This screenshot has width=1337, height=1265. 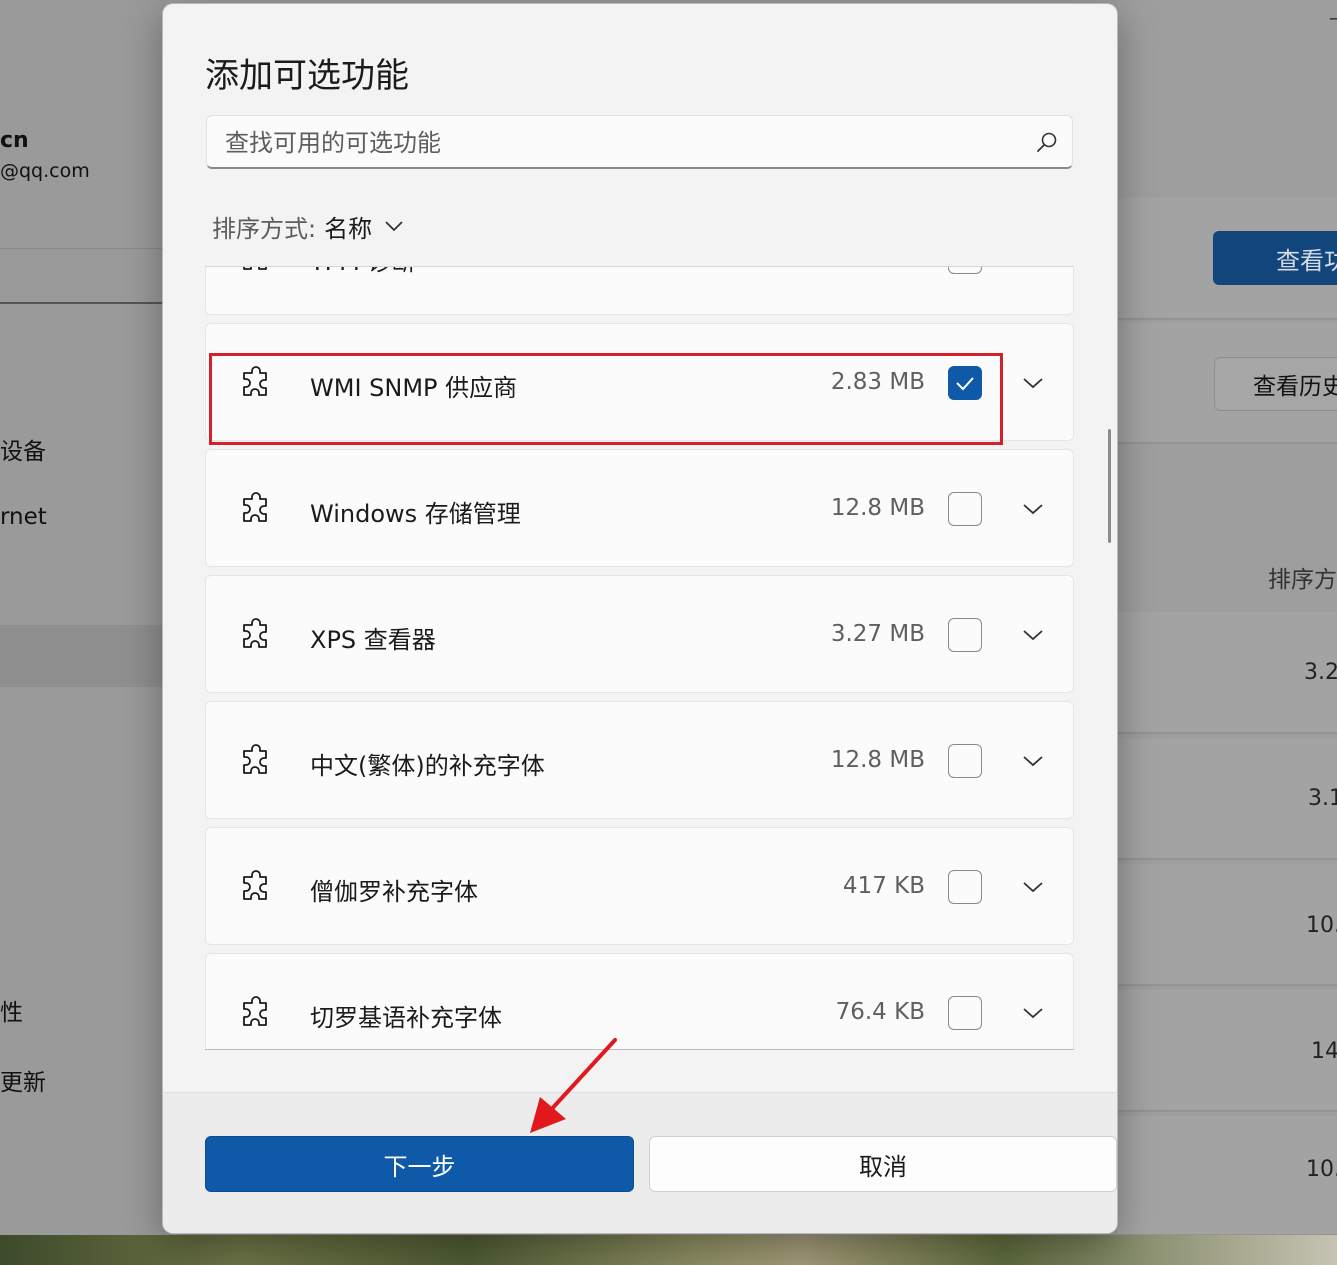 I want to click on desktop-wallpaper-strip, so click(x=668, y=1250).